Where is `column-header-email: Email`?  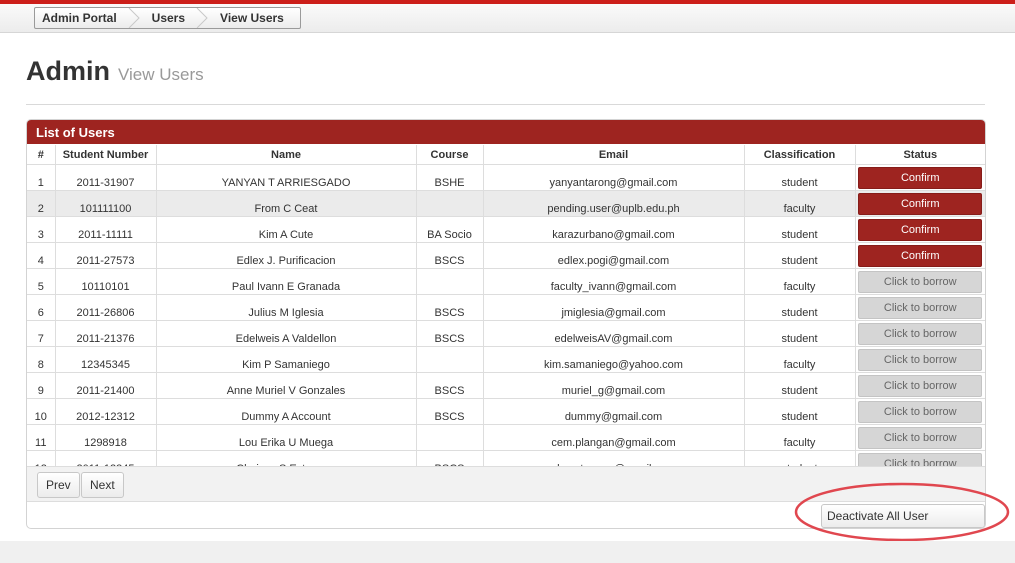
column-header-email: Email is located at coordinates (614, 155).